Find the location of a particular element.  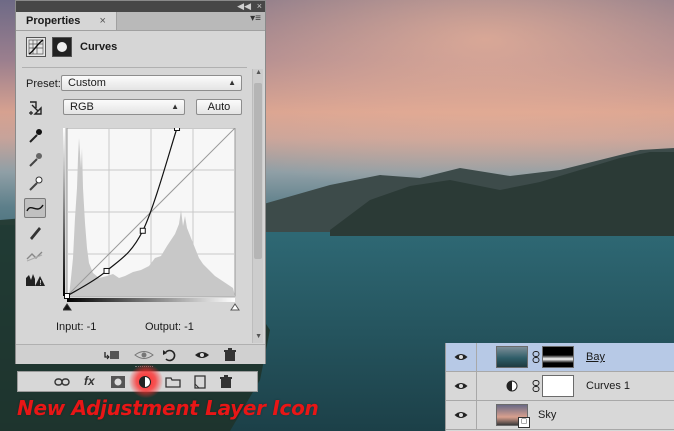

smart-object-icon: ▢ is located at coordinates (524, 422).